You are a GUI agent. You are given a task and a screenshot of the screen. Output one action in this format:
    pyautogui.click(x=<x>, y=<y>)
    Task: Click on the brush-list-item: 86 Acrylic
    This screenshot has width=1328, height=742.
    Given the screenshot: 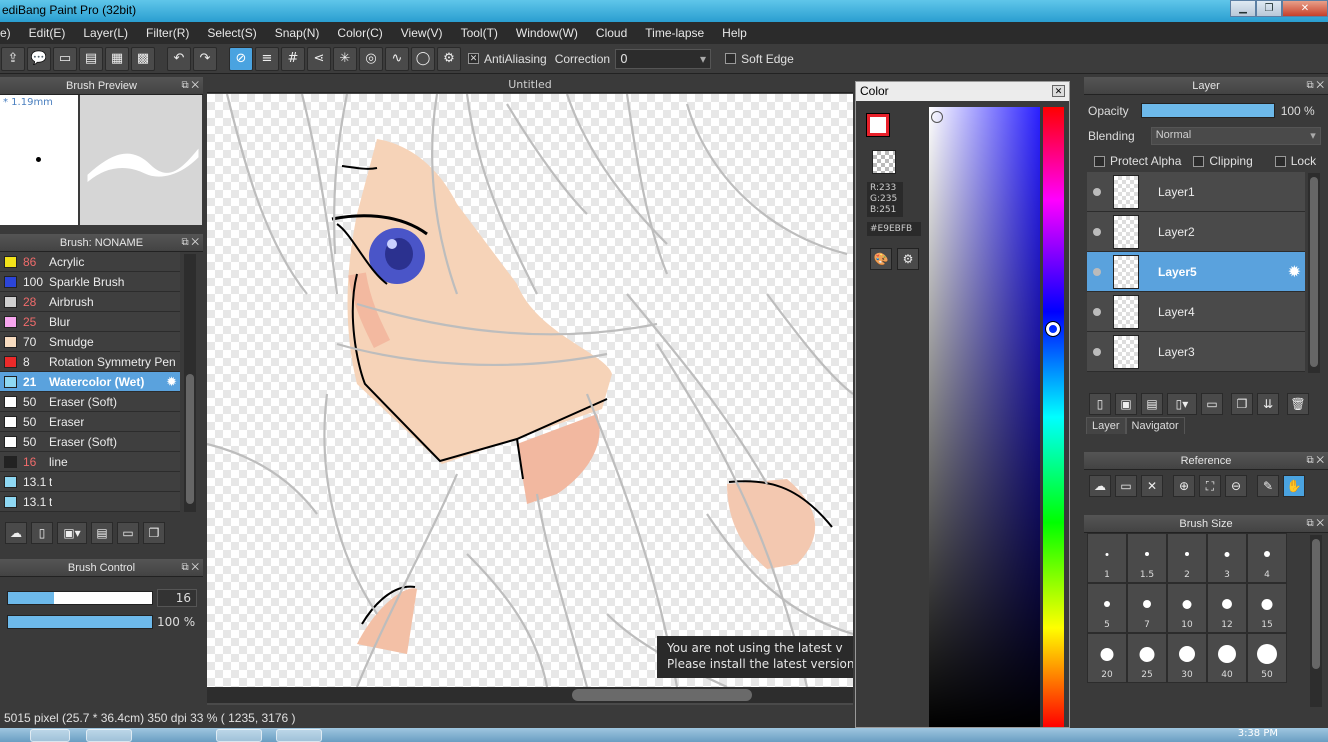 What is the action you would take?
    pyautogui.click(x=90, y=262)
    